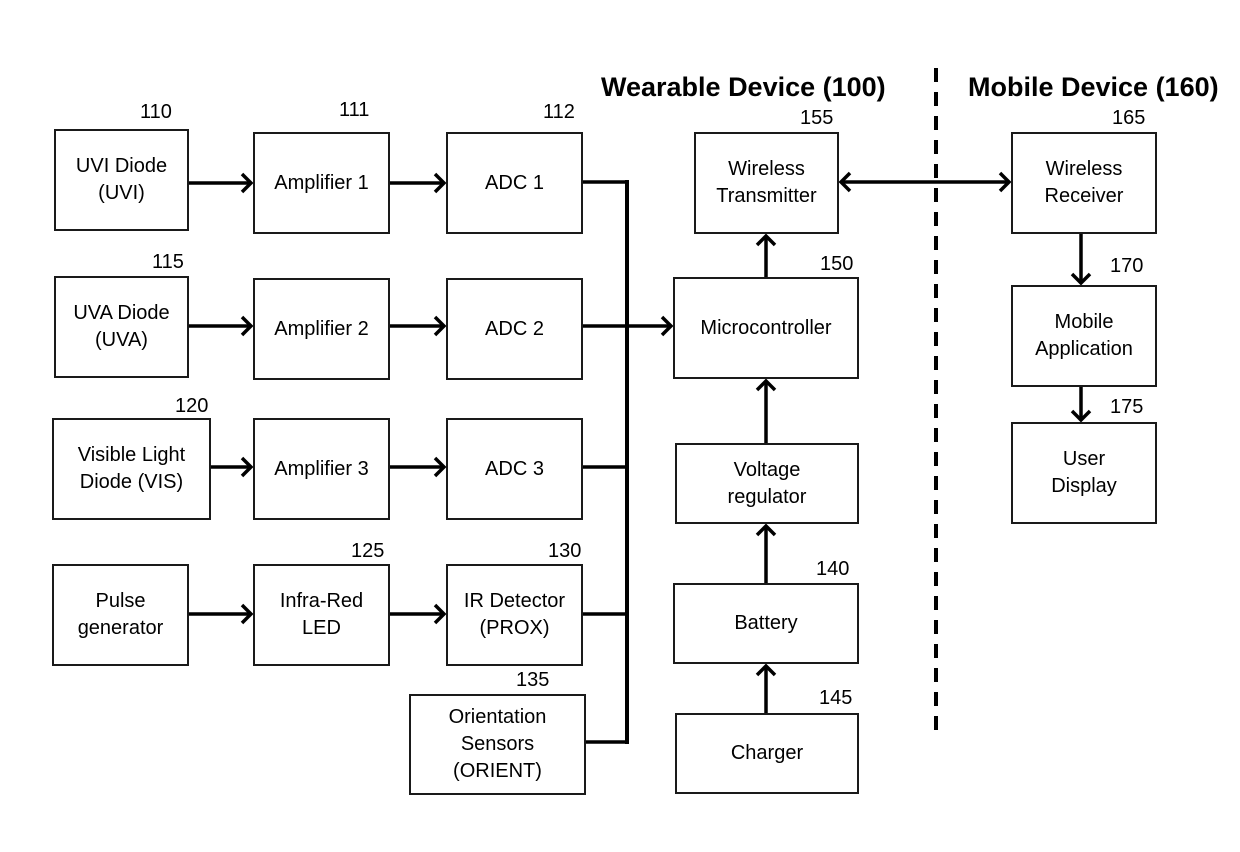 Image resolution: width=1240 pixels, height=852 pixels. What do you see at coordinates (321, 469) in the screenshot?
I see `amplifier-3-block: Amplifier 3` at bounding box center [321, 469].